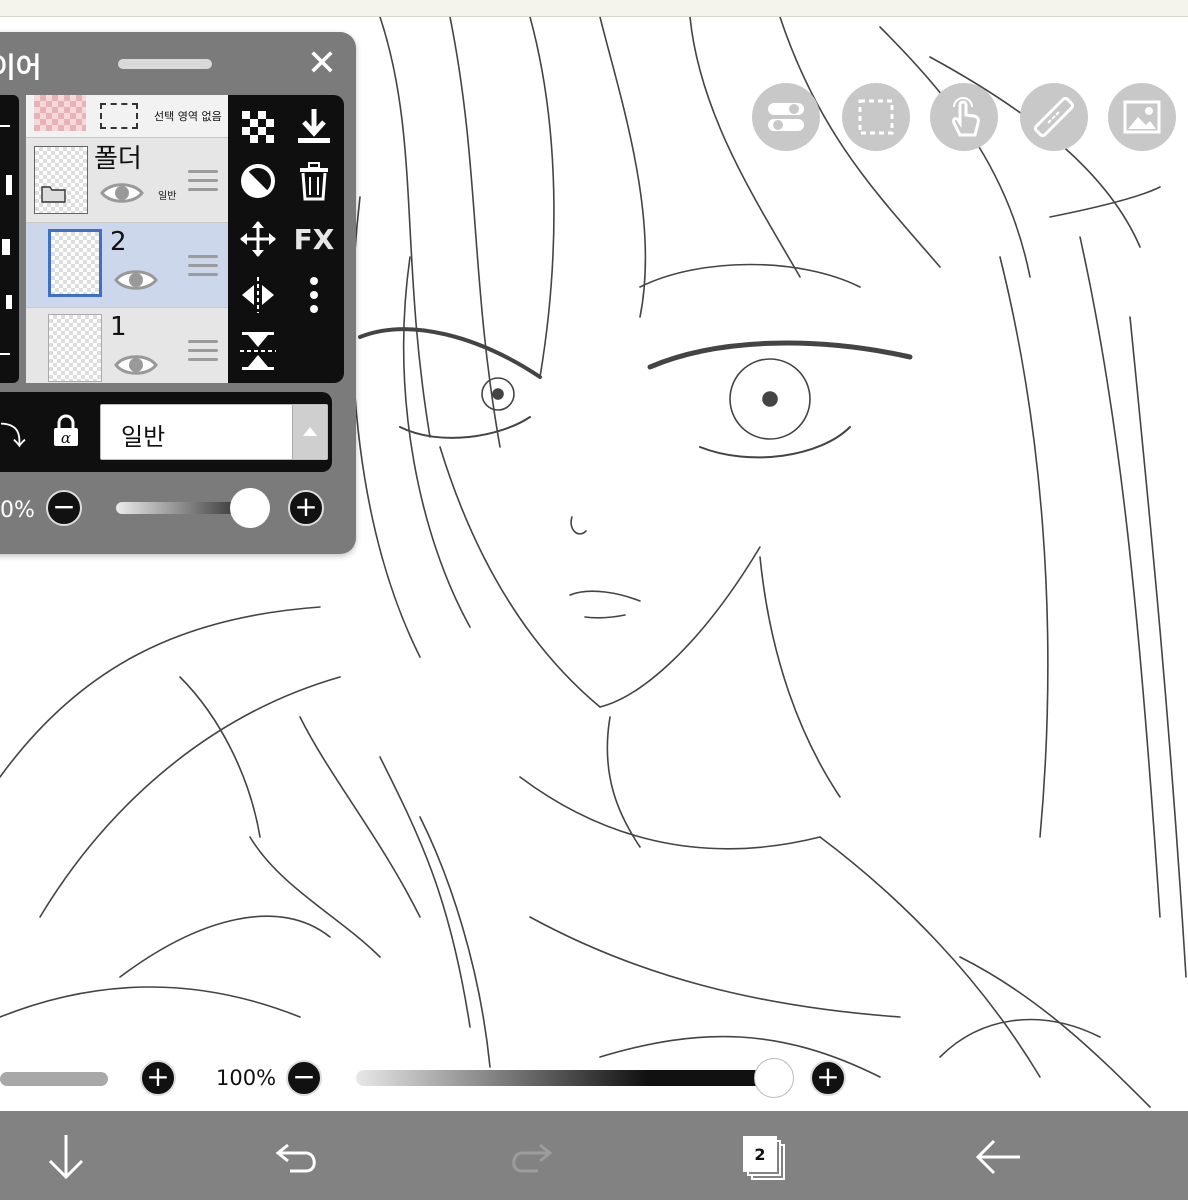 The image size is (1188, 1200). Describe the element at coordinates (188, 116) in the screenshot. I see `selection-label: 선택 영역 없음` at that location.